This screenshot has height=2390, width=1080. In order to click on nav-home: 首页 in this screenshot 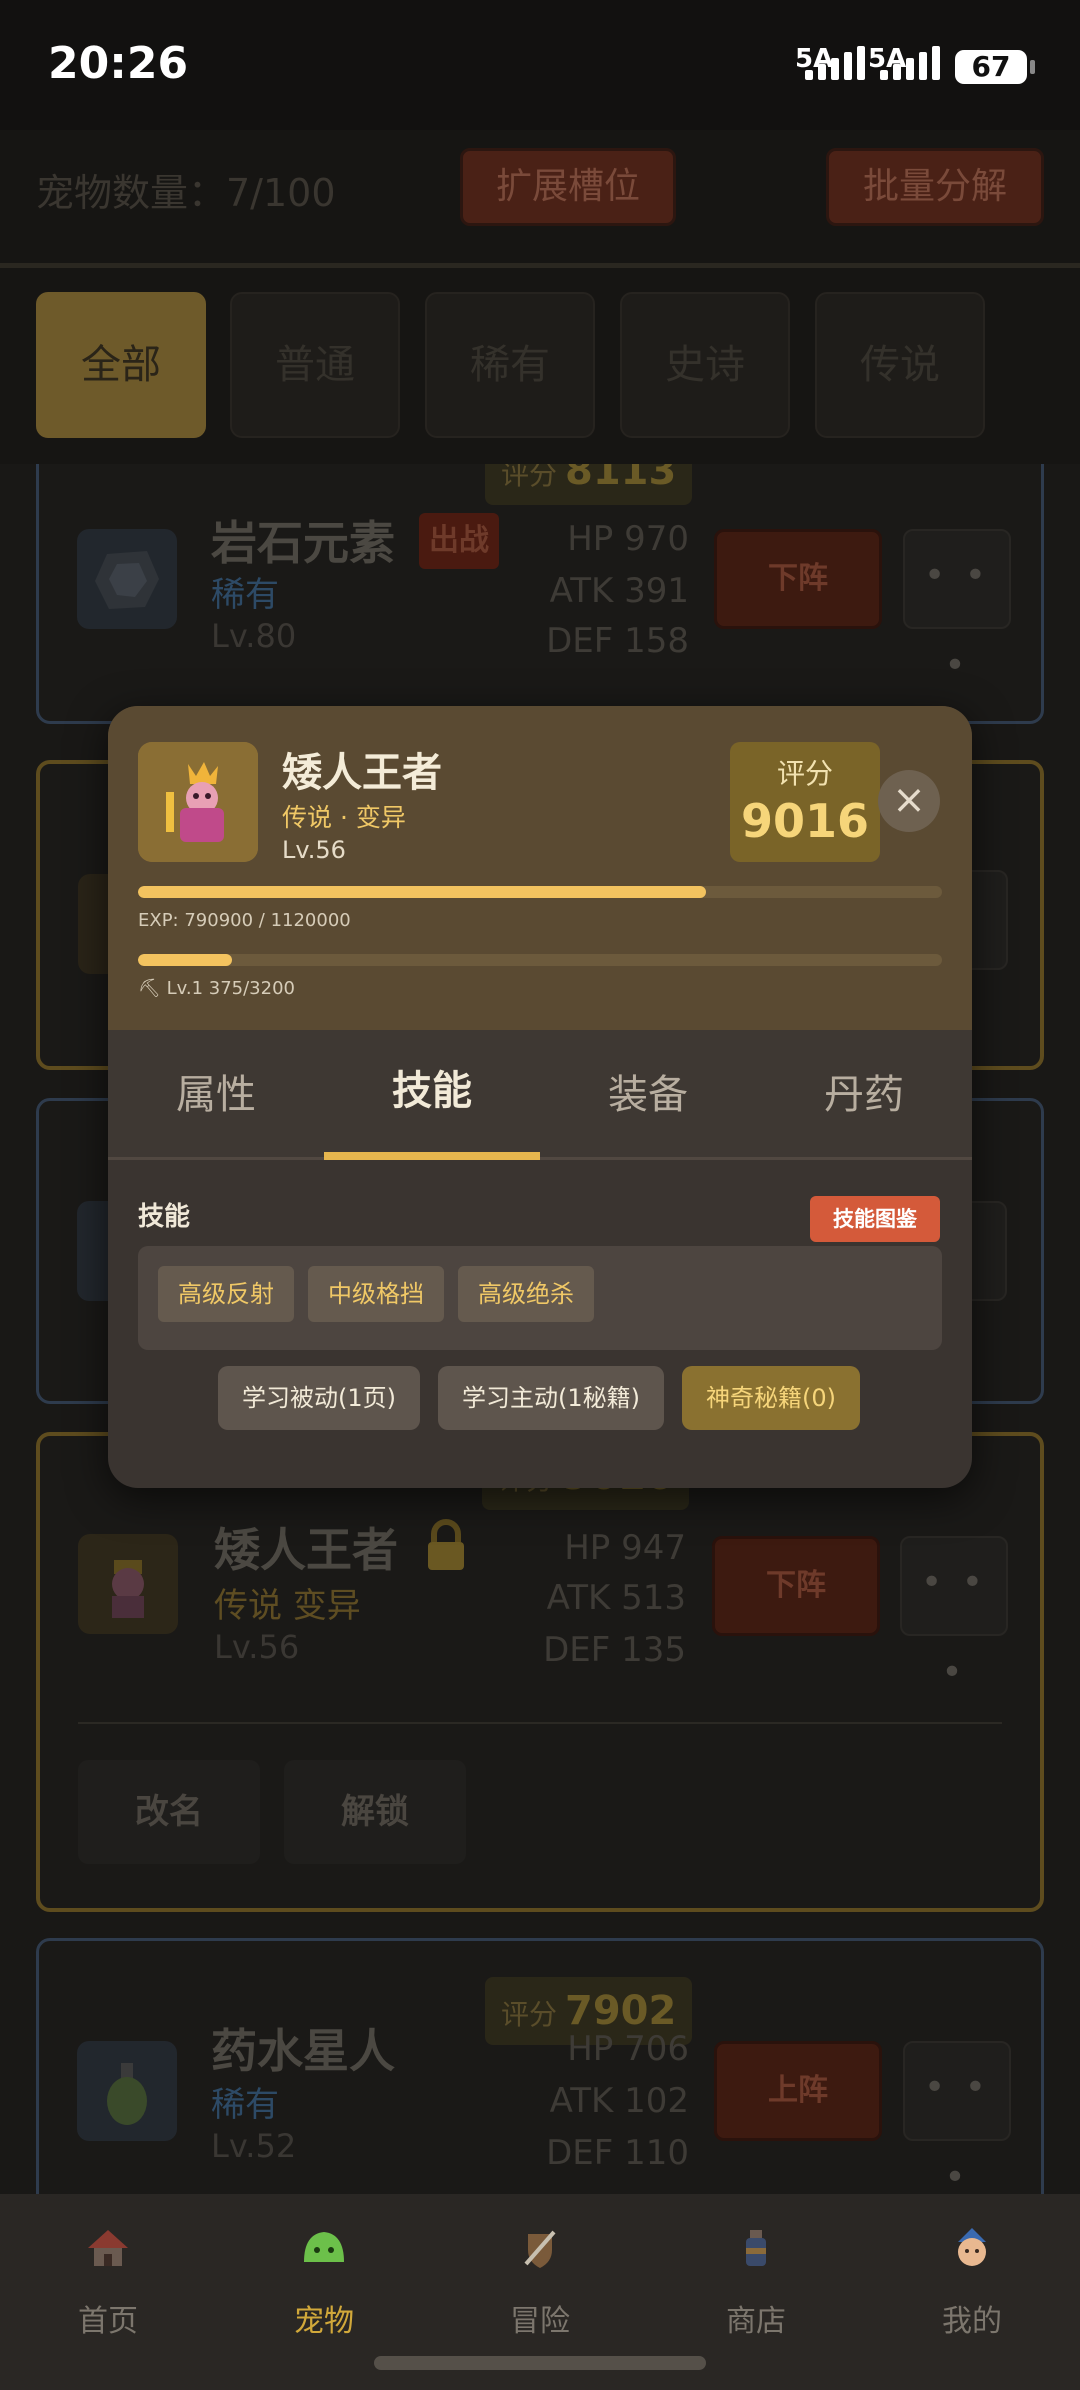, I will do `click(108, 2292)`.